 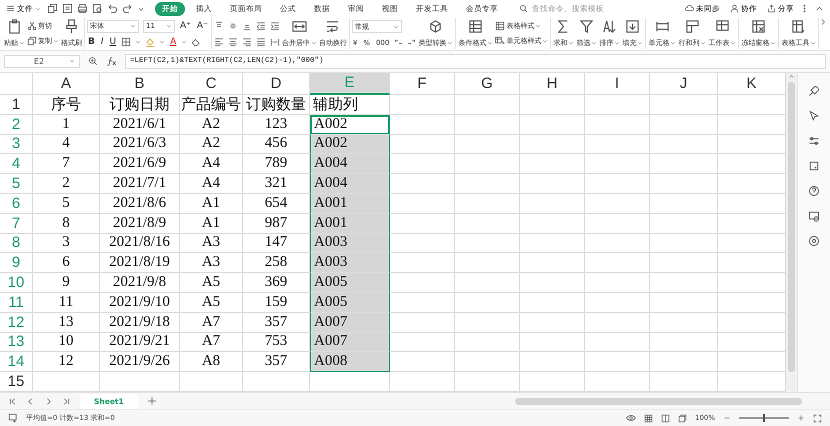 I want to click on increase-font-button: A⁺, so click(x=185, y=26).